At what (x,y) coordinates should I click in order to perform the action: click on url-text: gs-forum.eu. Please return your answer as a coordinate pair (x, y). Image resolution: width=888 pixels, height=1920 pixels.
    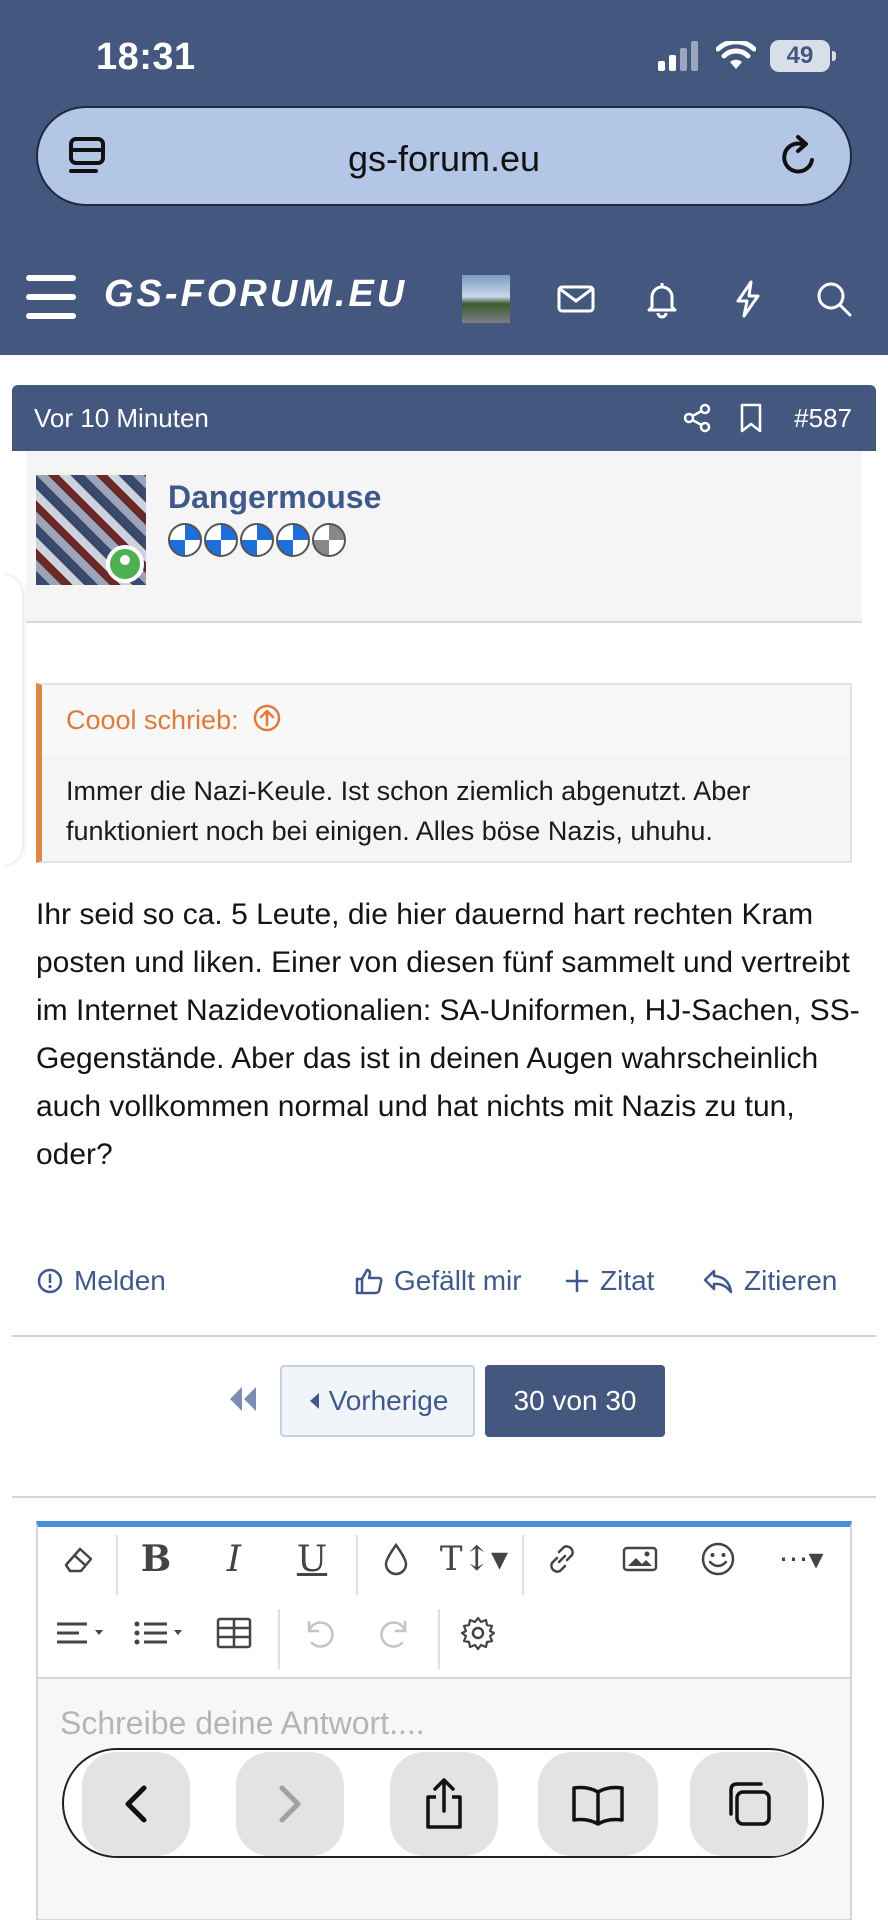
    Looking at the image, I should click on (444, 159).